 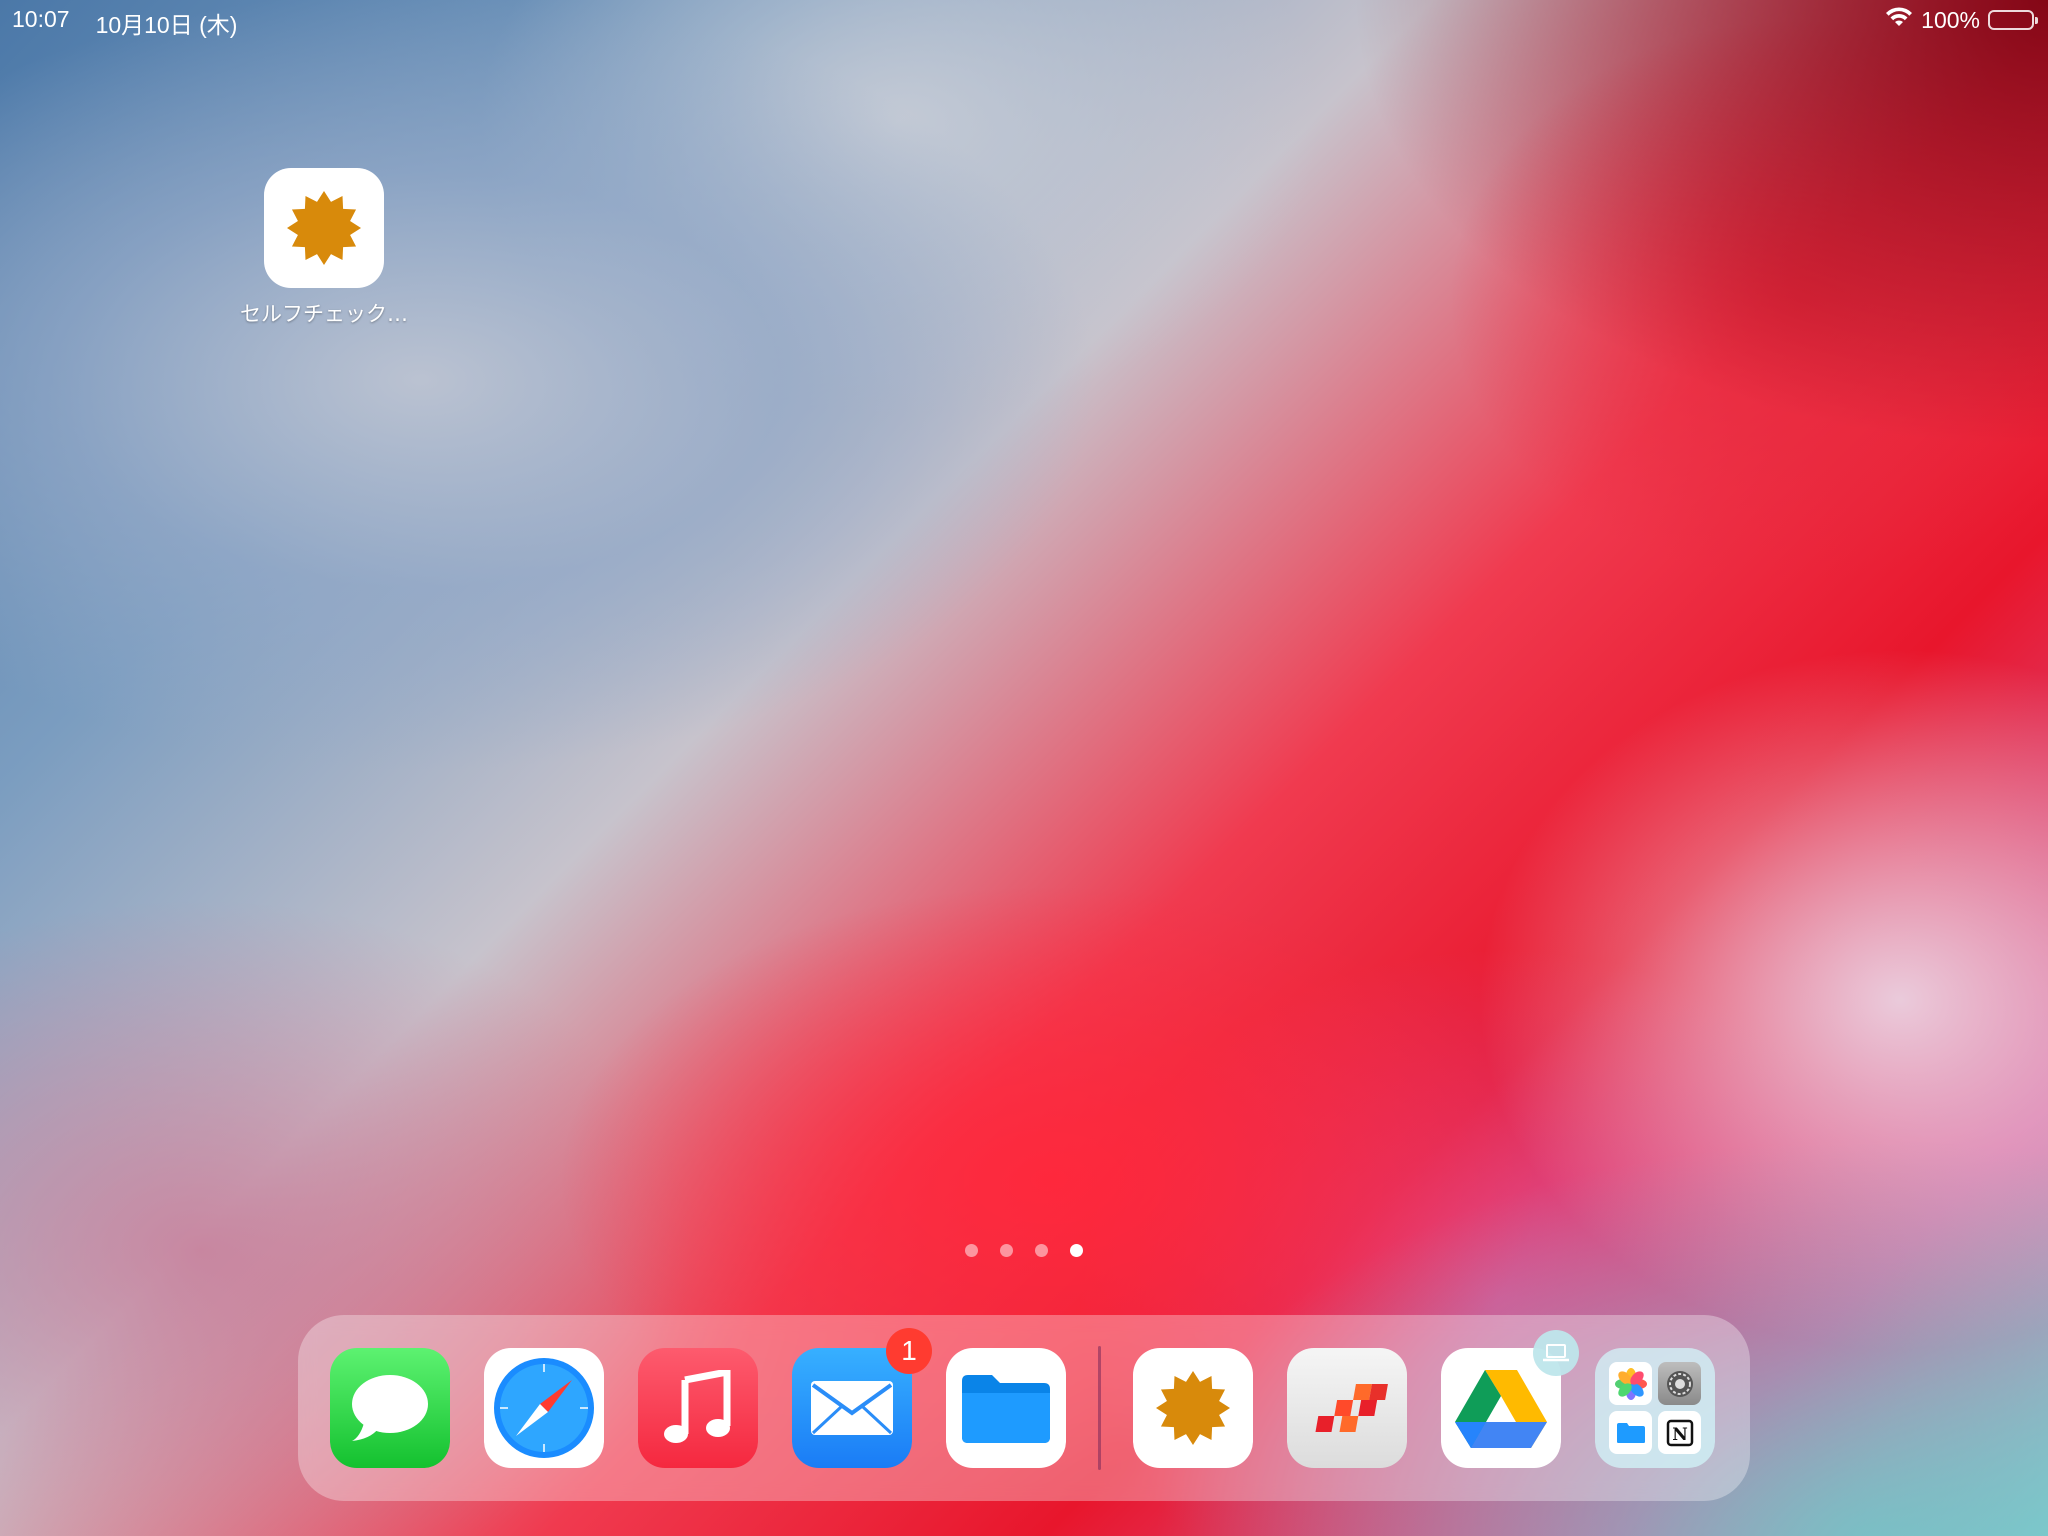 I want to click on self-check-app, so click(x=1193, y=1408).